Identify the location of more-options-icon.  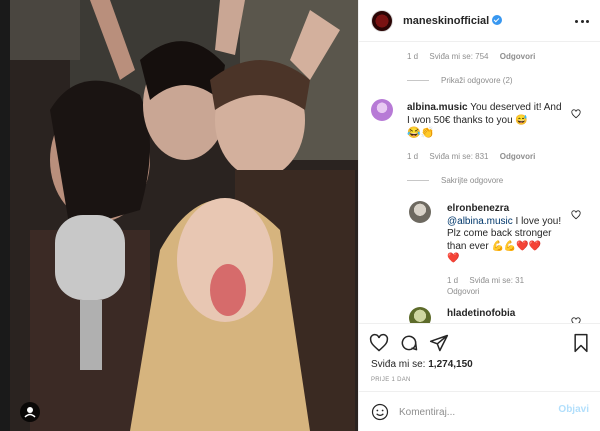
(582, 21).